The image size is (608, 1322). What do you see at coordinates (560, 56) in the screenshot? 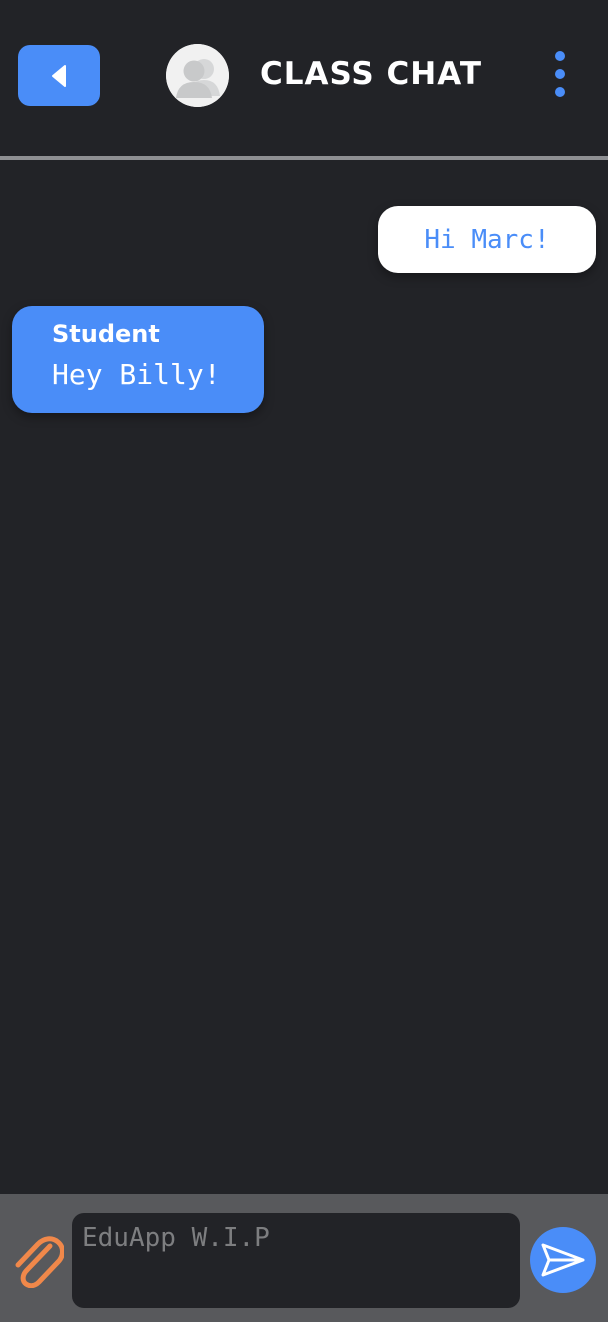
I see `kebab-menu-icon` at bounding box center [560, 56].